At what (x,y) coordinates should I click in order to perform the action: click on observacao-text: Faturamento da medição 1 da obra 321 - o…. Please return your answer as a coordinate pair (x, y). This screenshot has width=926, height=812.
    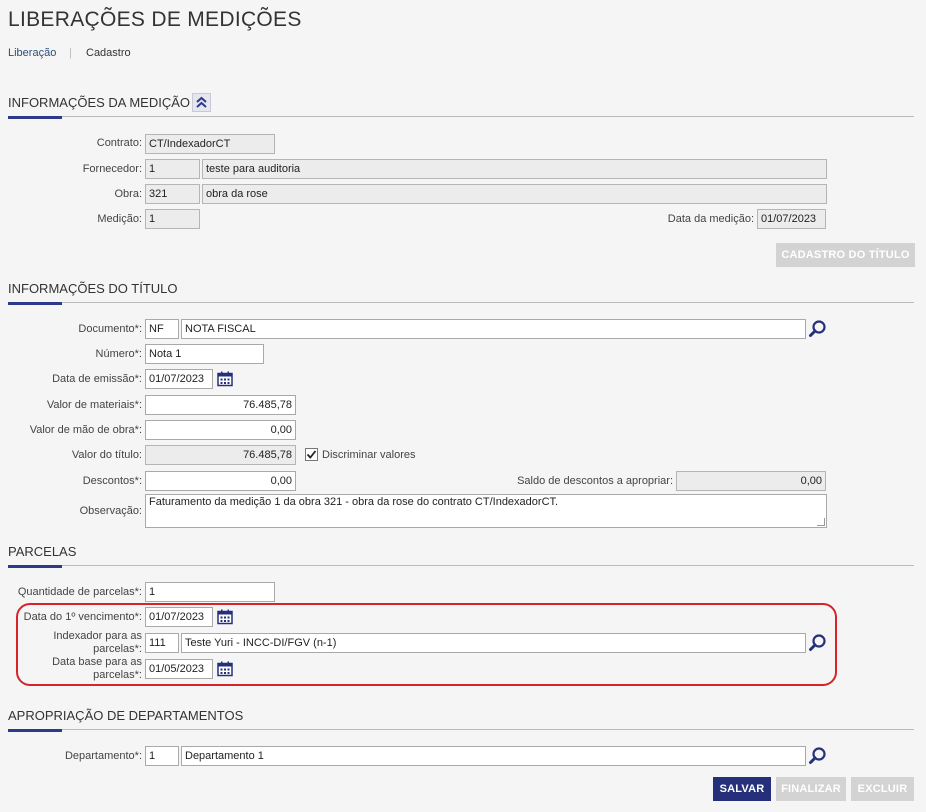
    Looking at the image, I should click on (354, 502).